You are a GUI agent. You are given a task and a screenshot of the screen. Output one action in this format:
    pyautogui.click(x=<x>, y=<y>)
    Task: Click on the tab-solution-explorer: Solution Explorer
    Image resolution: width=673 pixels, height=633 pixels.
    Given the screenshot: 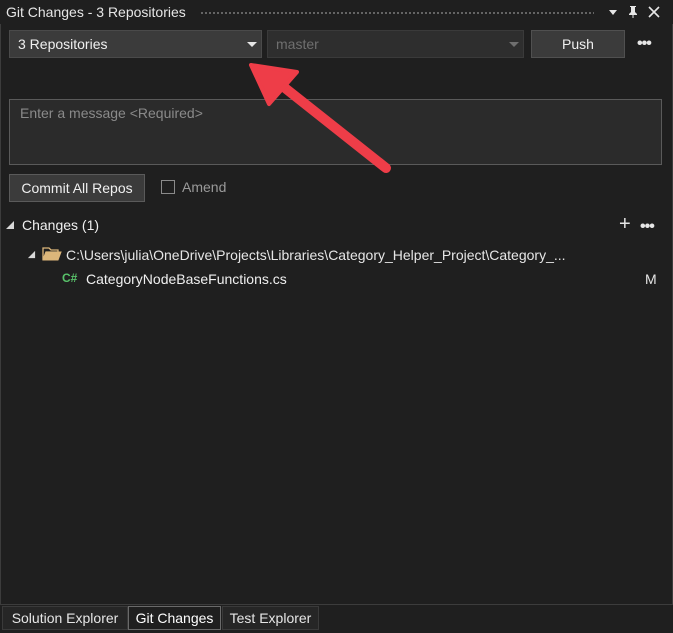 What is the action you would take?
    pyautogui.click(x=65, y=618)
    